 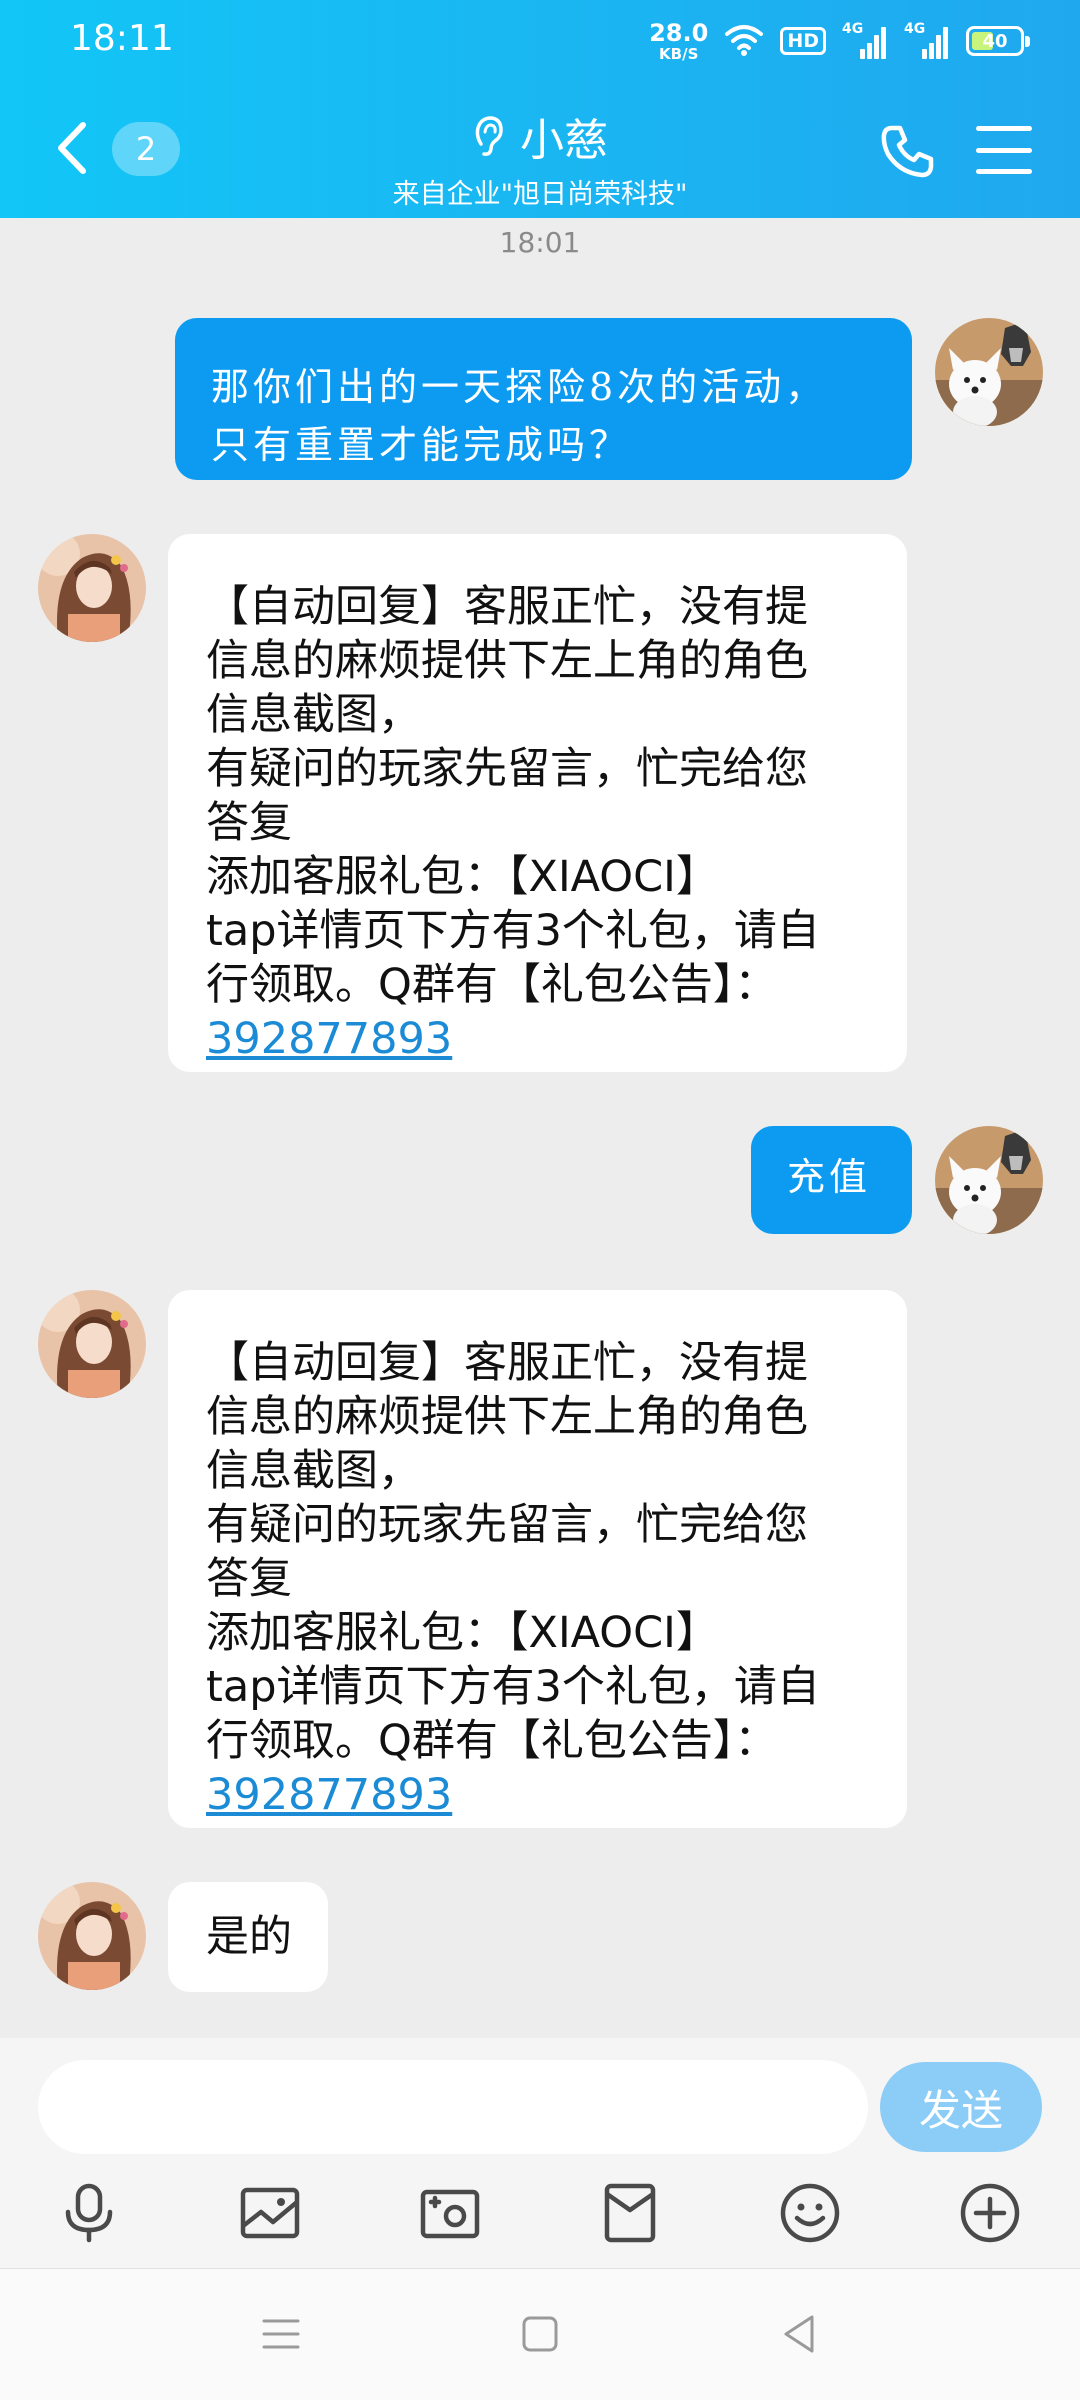 What do you see at coordinates (89, 2213) in the screenshot?
I see `microphone-icon` at bounding box center [89, 2213].